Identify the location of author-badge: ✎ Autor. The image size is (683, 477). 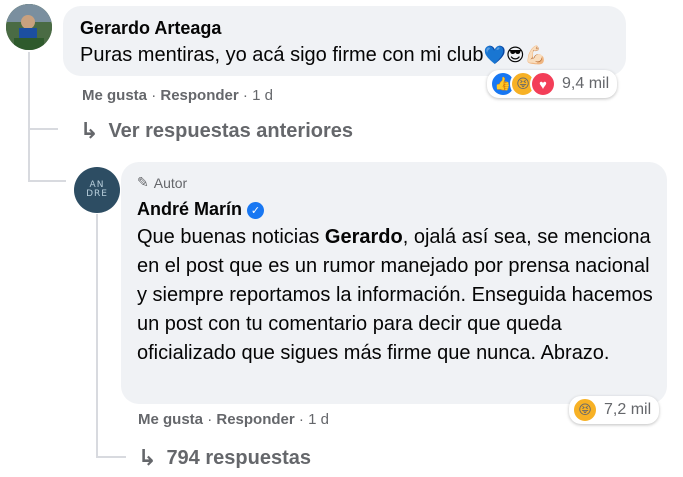
(162, 182).